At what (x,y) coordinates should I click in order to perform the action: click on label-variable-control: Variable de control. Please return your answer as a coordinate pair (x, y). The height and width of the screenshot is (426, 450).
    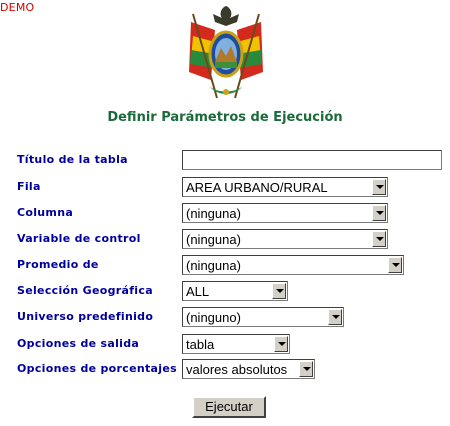
    Looking at the image, I should click on (79, 238).